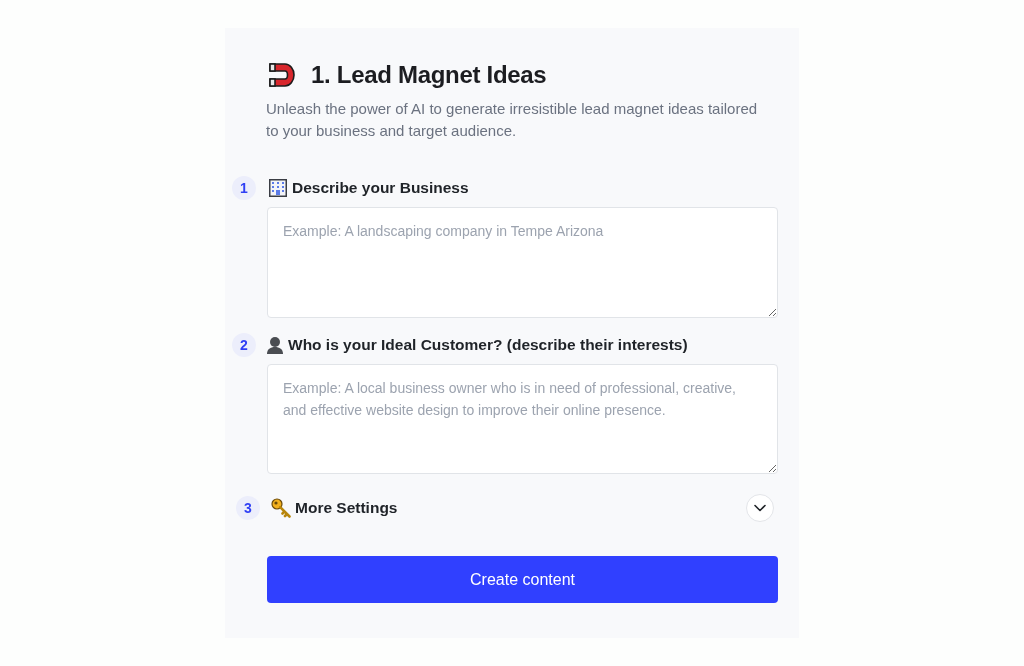  Describe the element at coordinates (522, 262) in the screenshot. I see `text-area-field: Example: A landscaping company in Tempe Arizona` at that location.